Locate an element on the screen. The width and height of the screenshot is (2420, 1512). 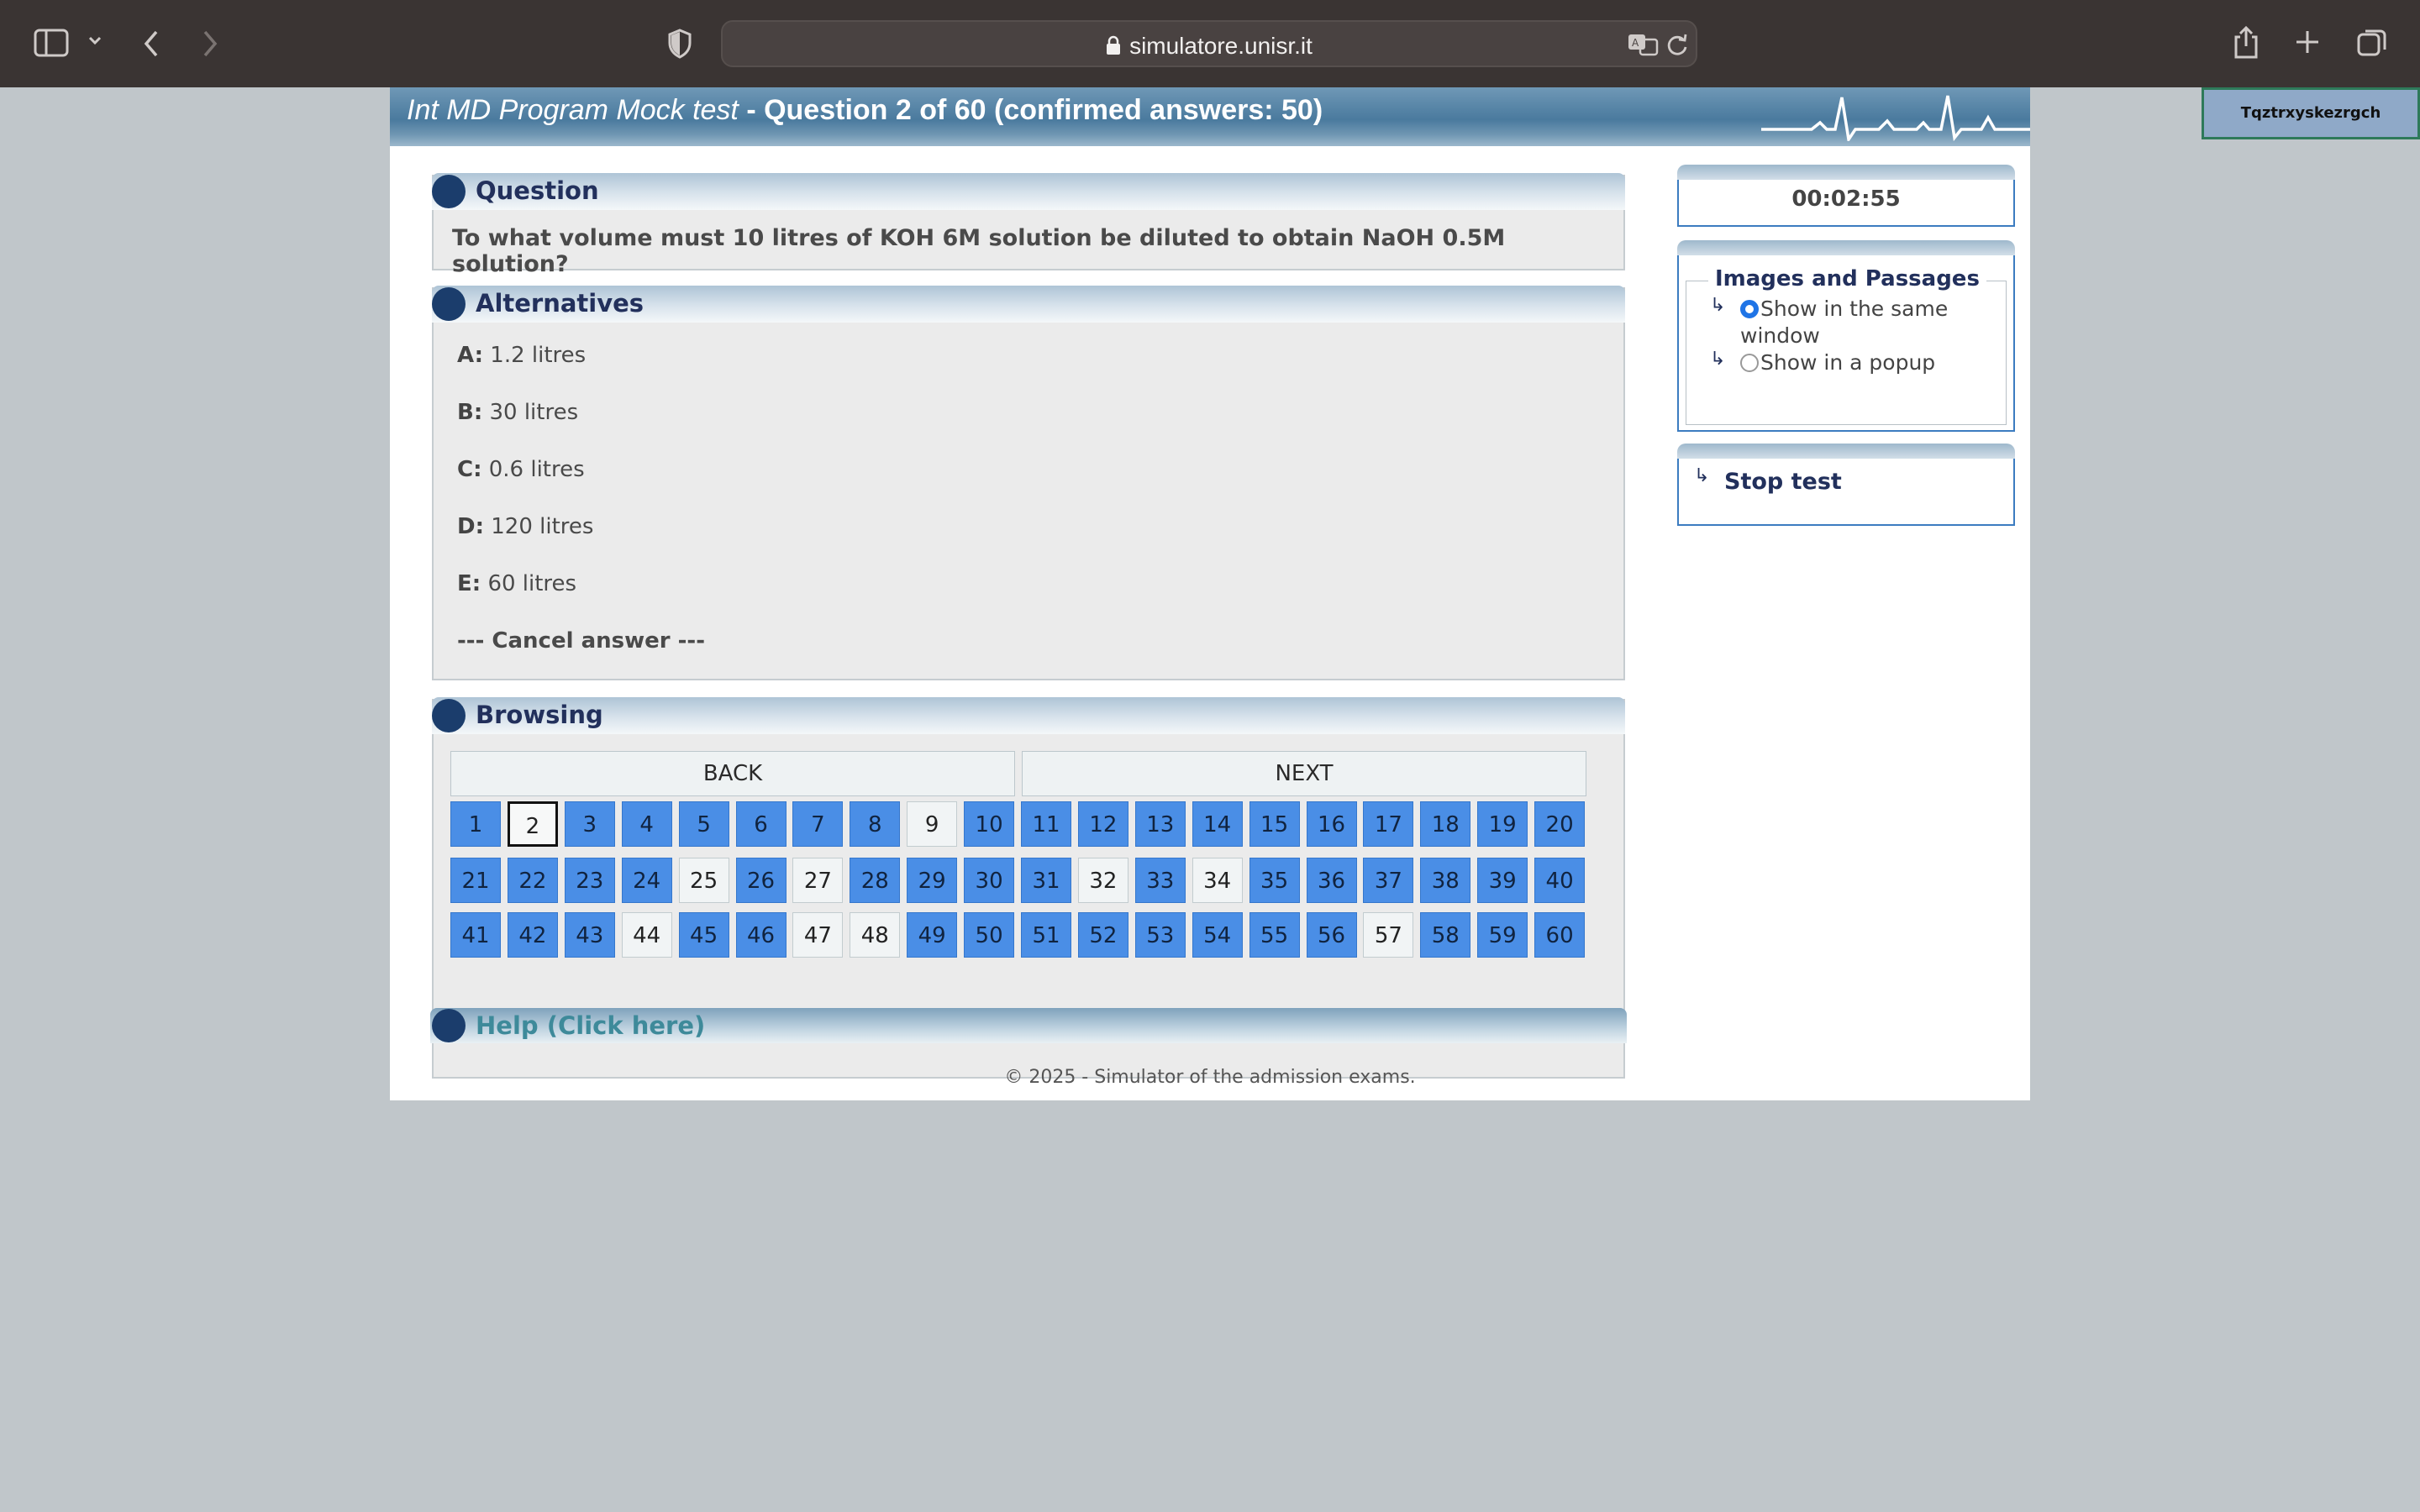
question-number-button: 6 is located at coordinates (761, 824).